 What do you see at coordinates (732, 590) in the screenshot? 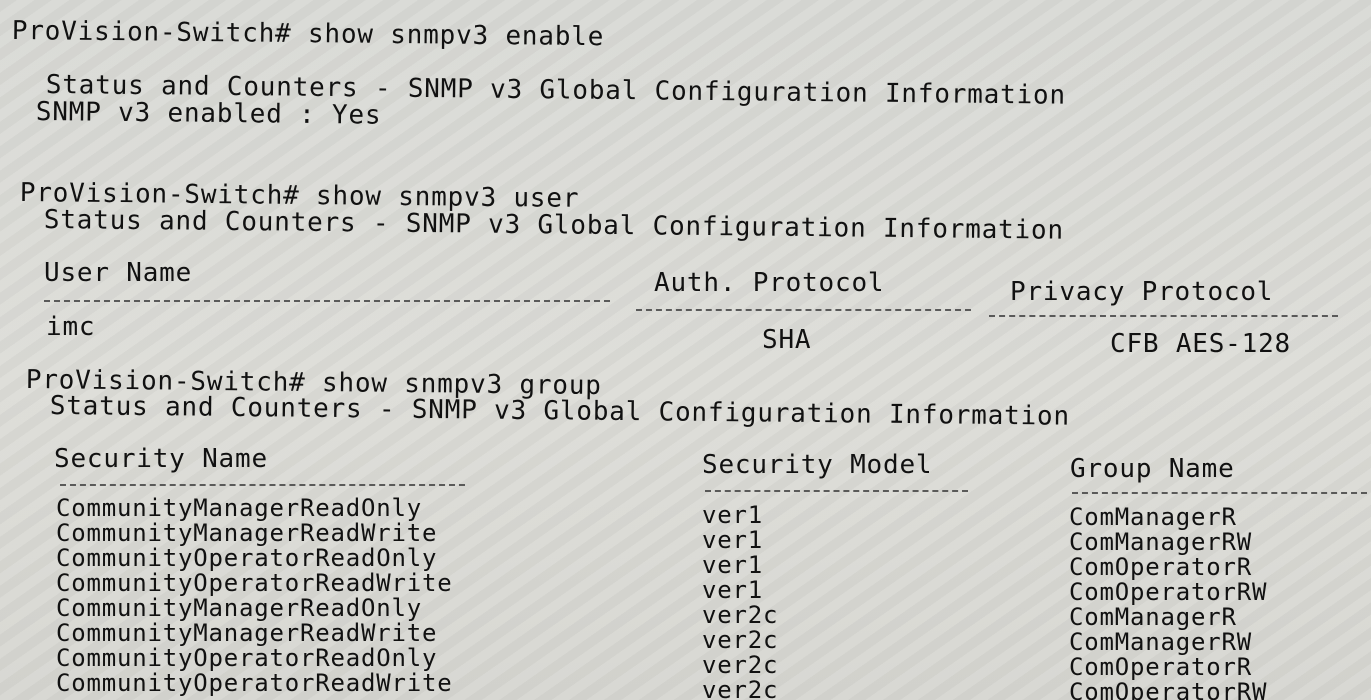
I see `group-row-4-security-model: ver1` at bounding box center [732, 590].